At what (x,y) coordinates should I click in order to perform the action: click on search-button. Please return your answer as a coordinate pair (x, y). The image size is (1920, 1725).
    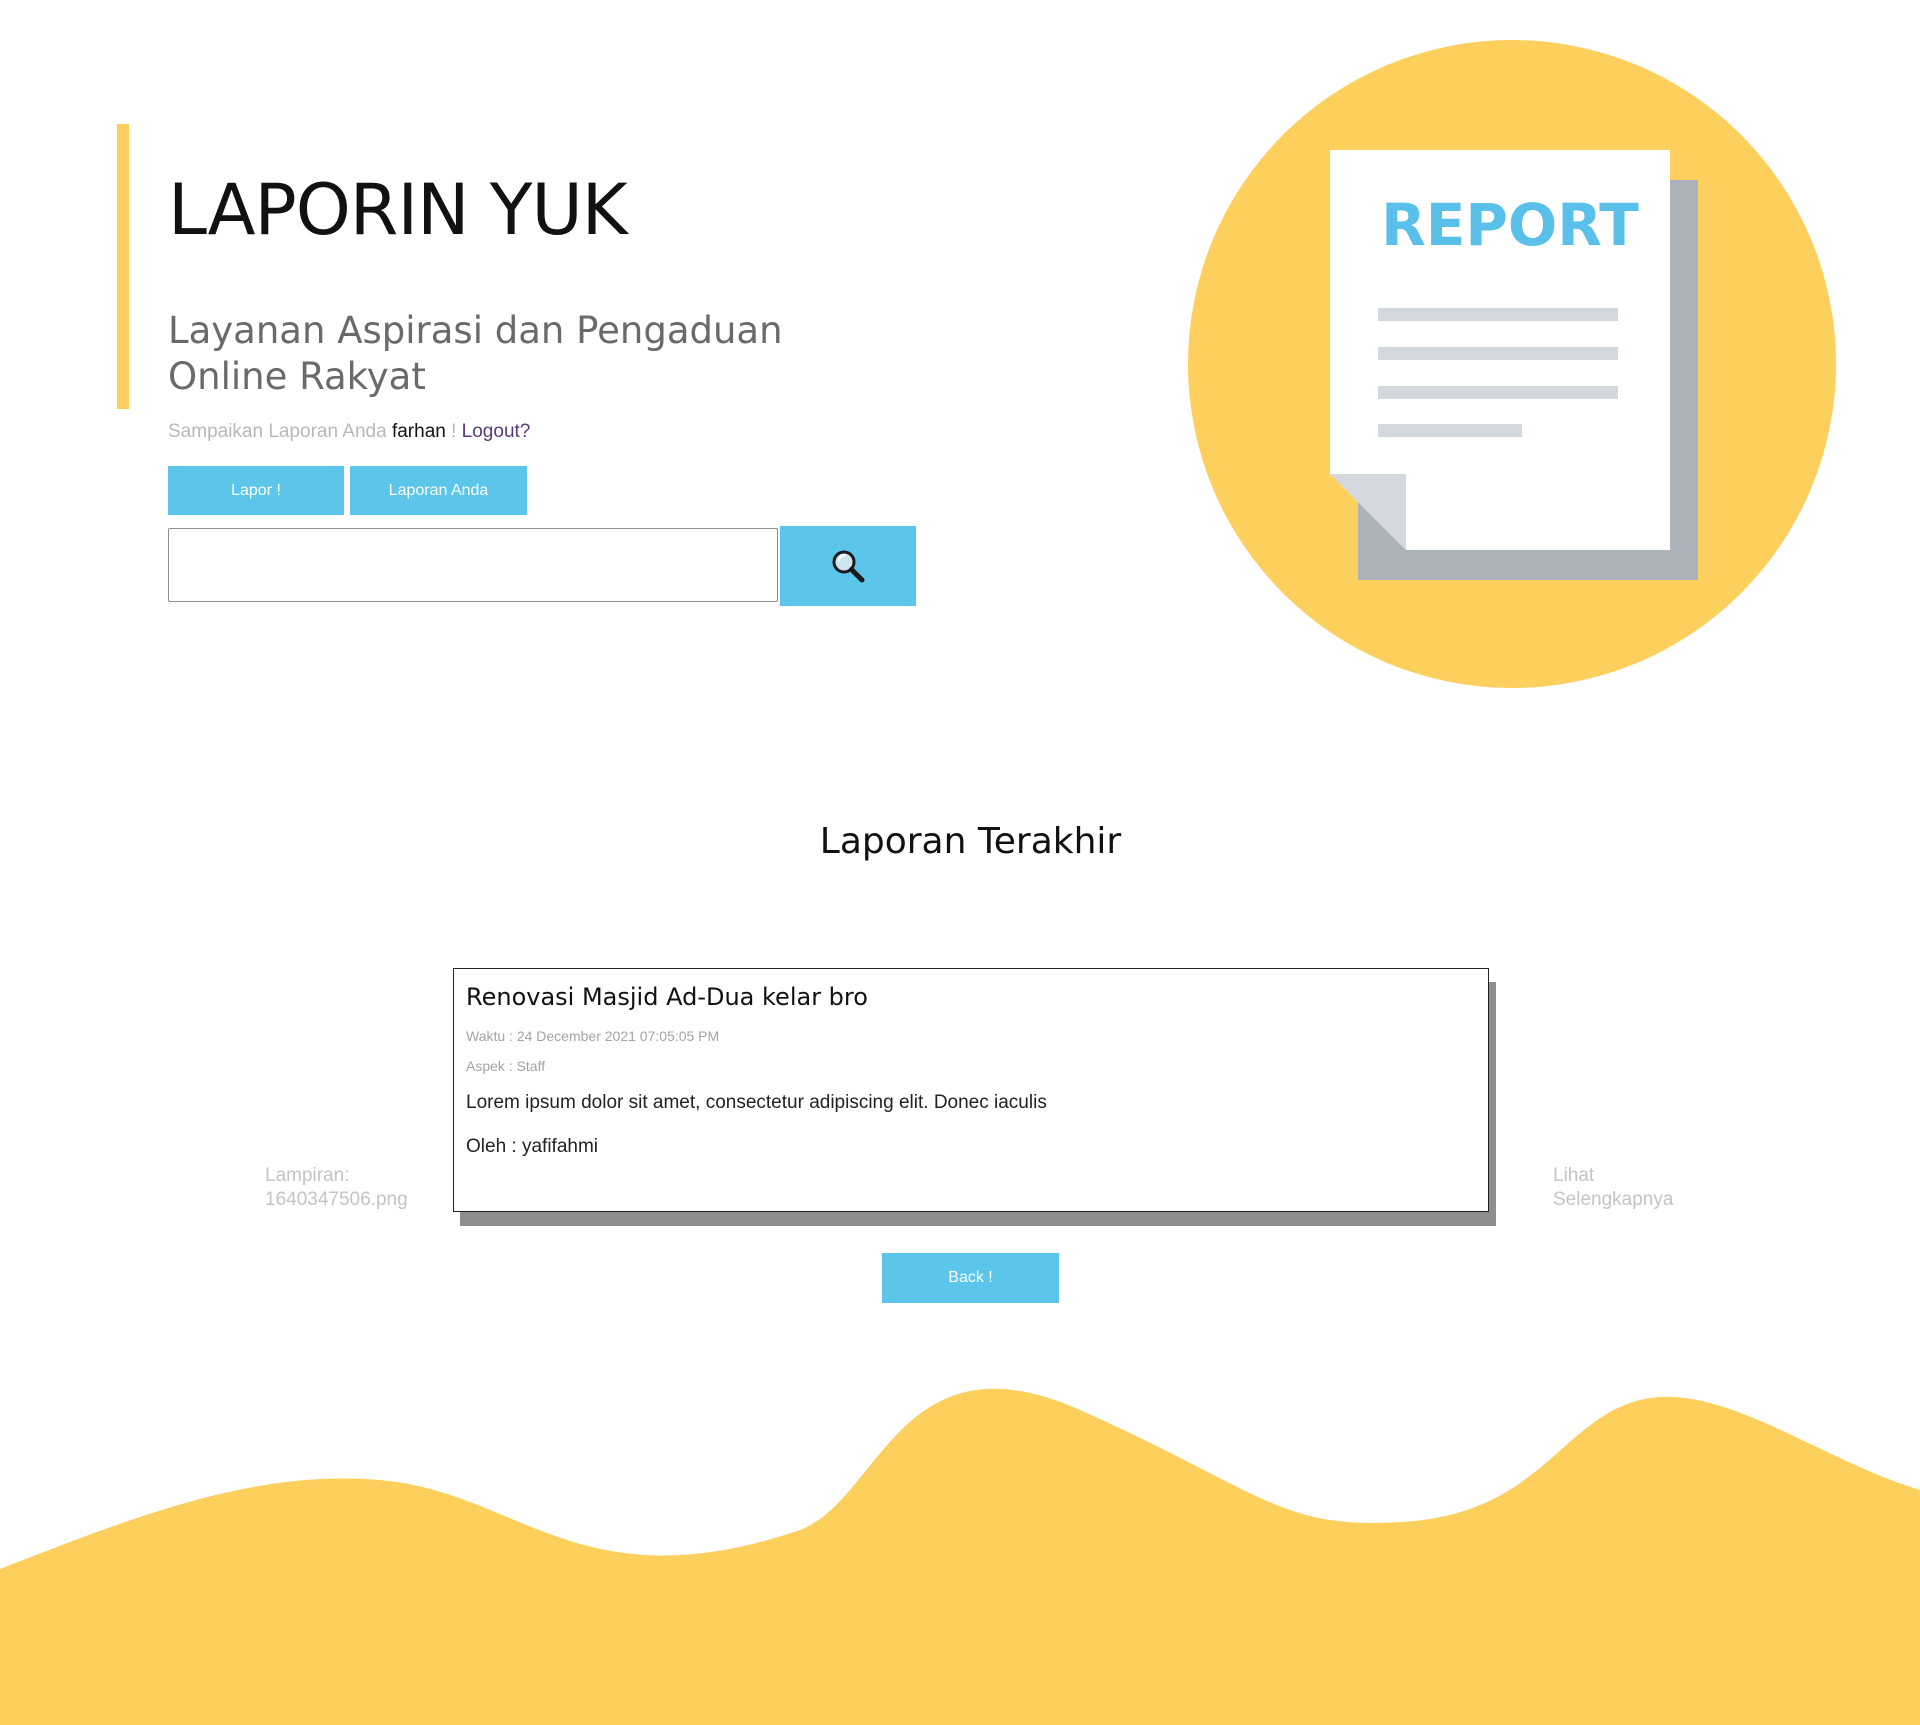
    Looking at the image, I should click on (848, 566).